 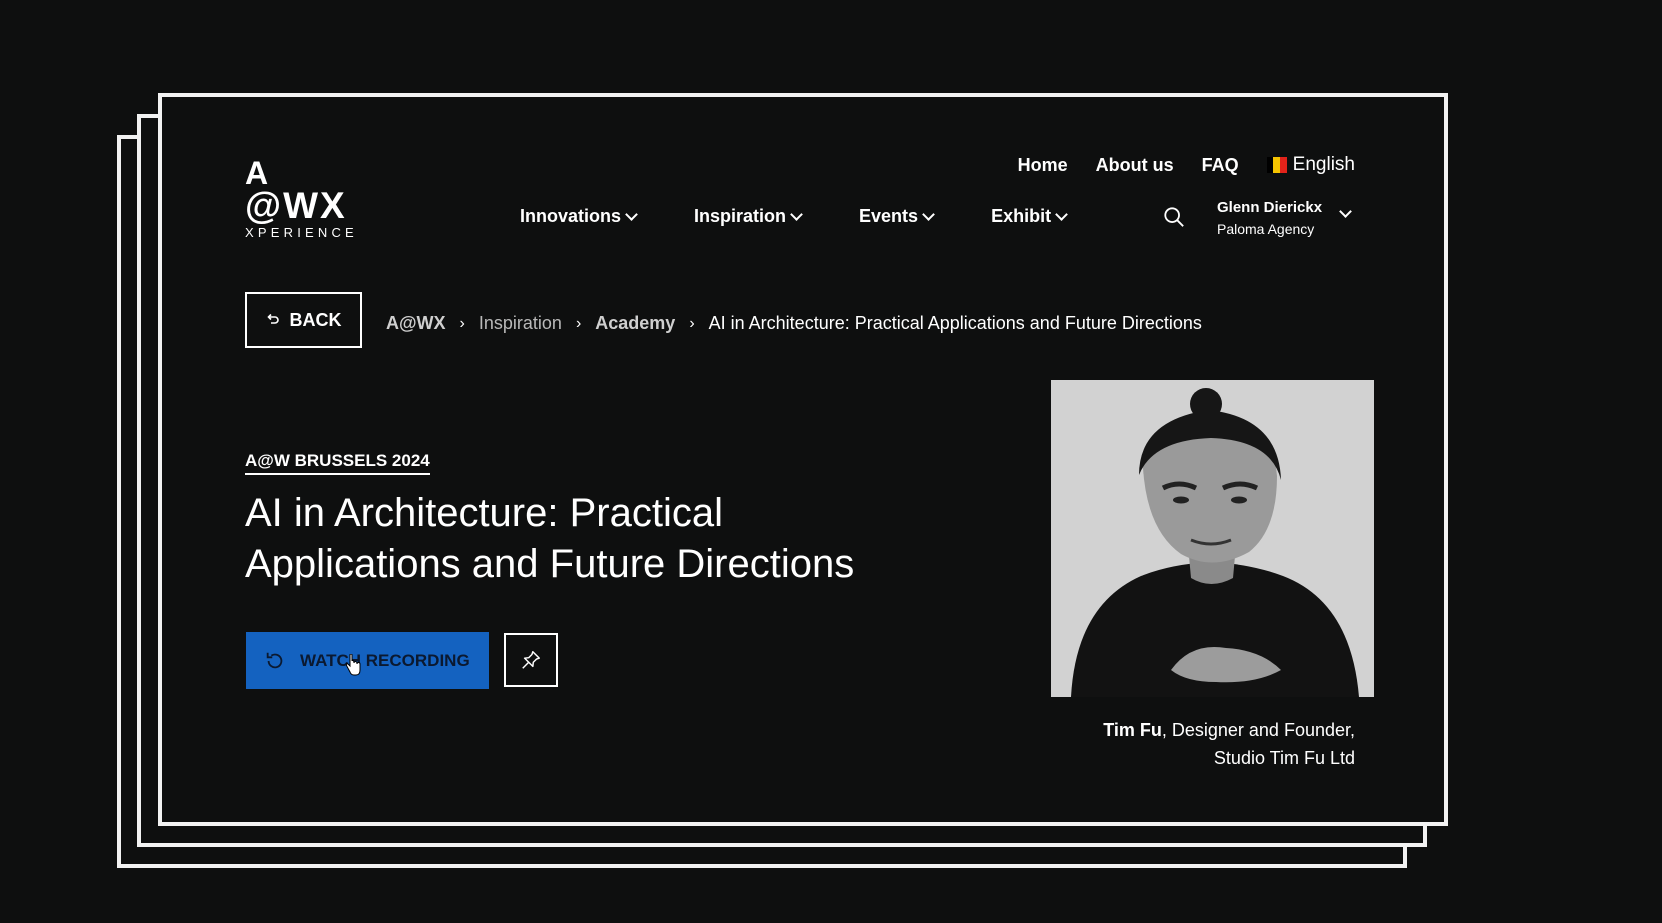 I want to click on top-nav: Home About us FAQ English, so click(x=1186, y=165).